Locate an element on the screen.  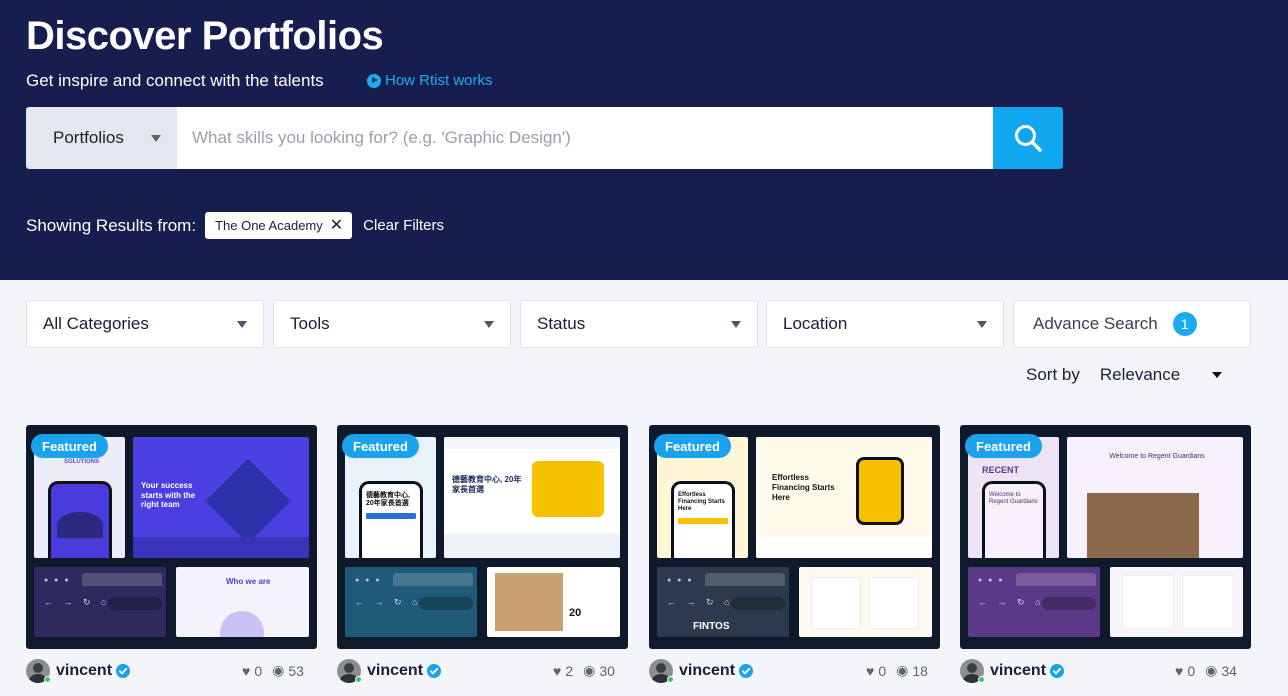
showing-results-label: Showing Results from: is located at coordinates (111, 225).